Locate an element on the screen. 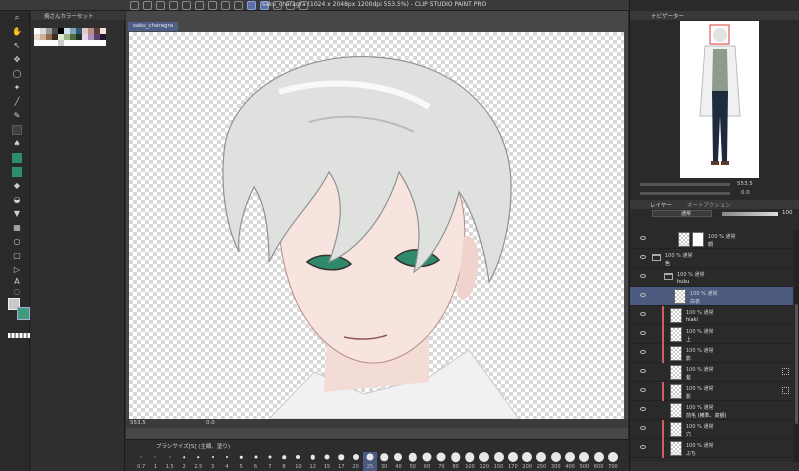  fill-bucket-icon: ▼ is located at coordinates (17, 214).